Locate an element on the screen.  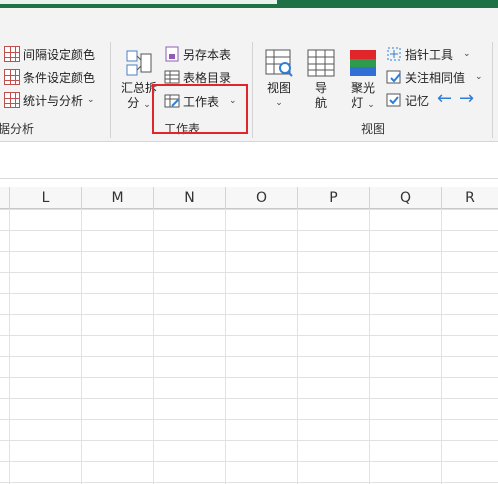
column-header-o: O is located at coordinates (262, 198).